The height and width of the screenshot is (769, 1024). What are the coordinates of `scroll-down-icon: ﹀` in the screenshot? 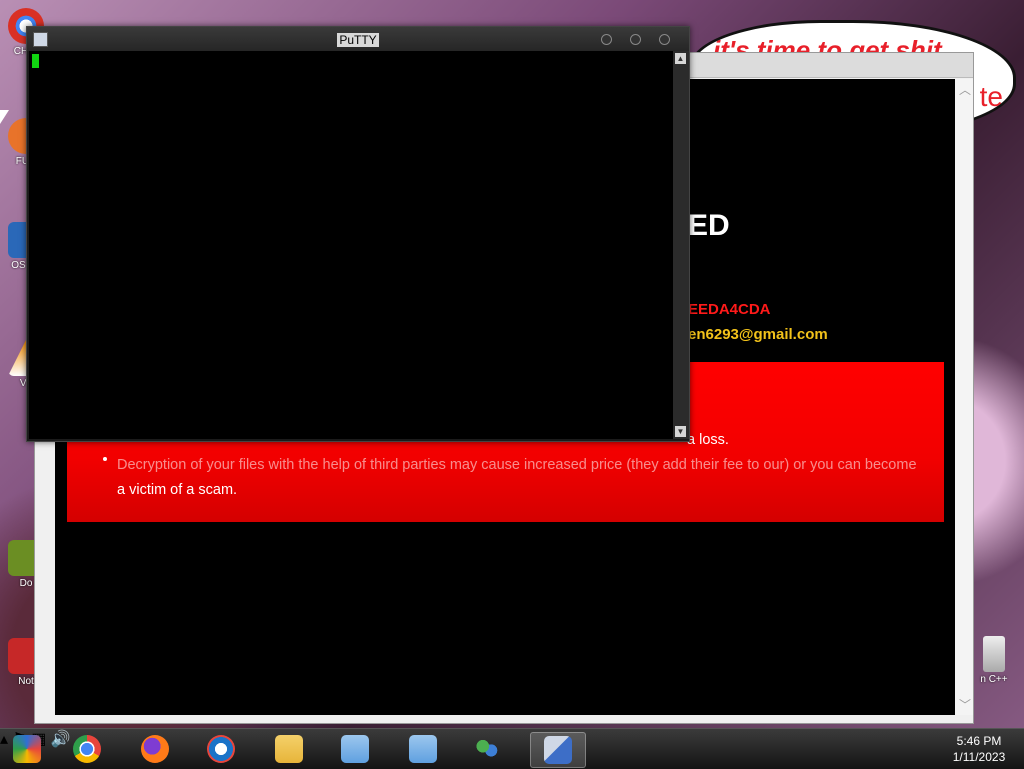 It's located at (965, 704).